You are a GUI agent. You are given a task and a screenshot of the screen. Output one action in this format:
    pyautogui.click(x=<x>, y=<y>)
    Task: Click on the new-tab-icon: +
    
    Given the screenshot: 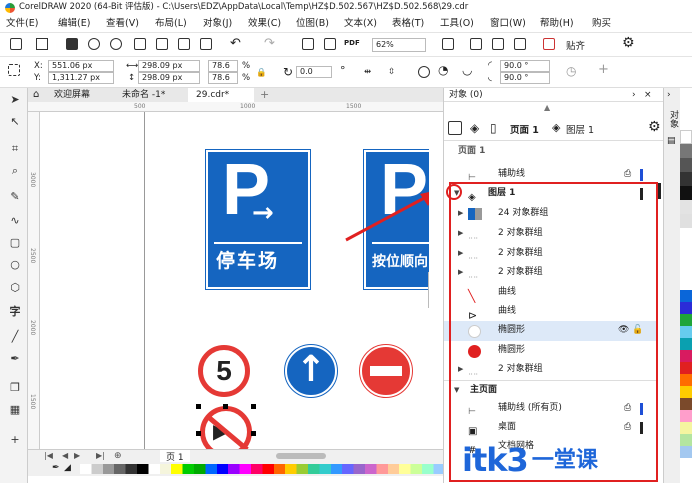 What is the action you would take?
    pyautogui.click(x=264, y=94)
    